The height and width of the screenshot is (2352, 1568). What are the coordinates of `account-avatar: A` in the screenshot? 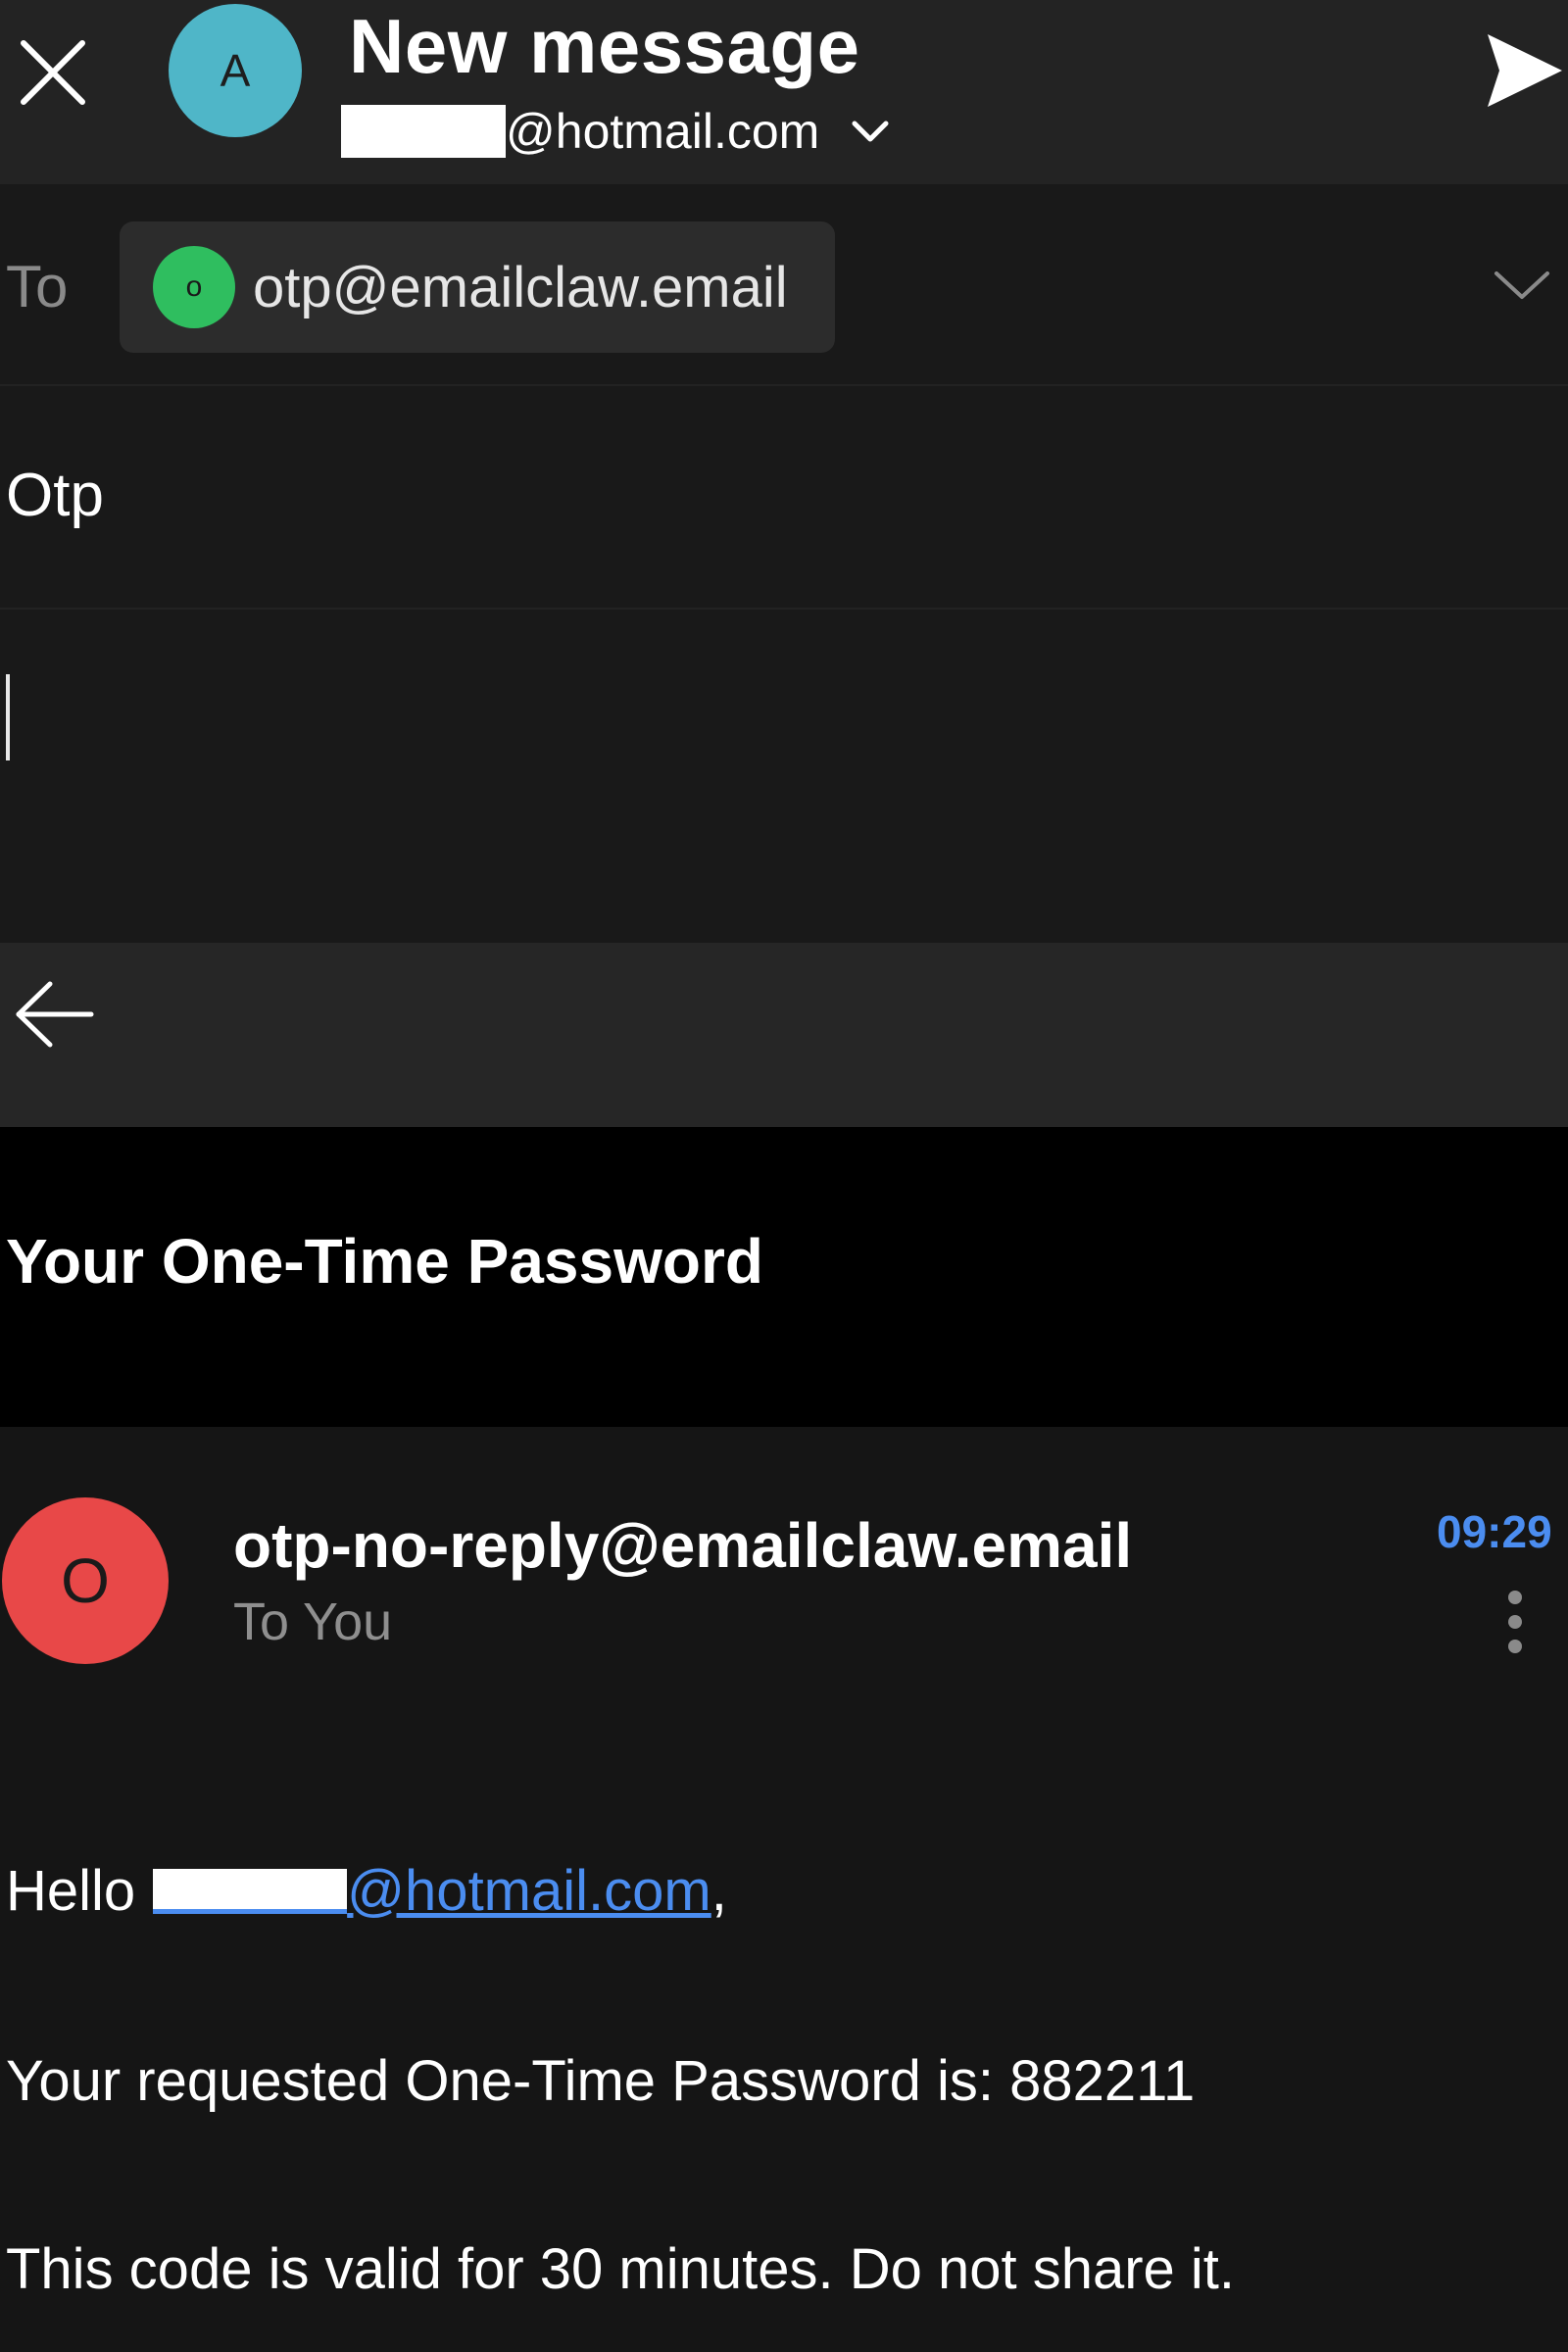 It's located at (235, 70).